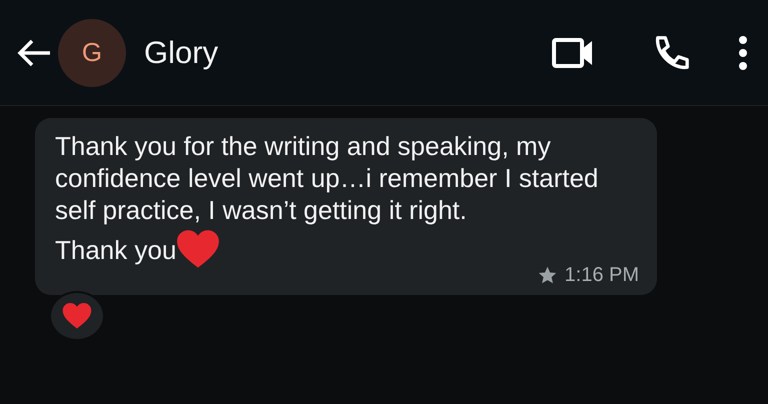  I want to click on back-icon, so click(34, 53).